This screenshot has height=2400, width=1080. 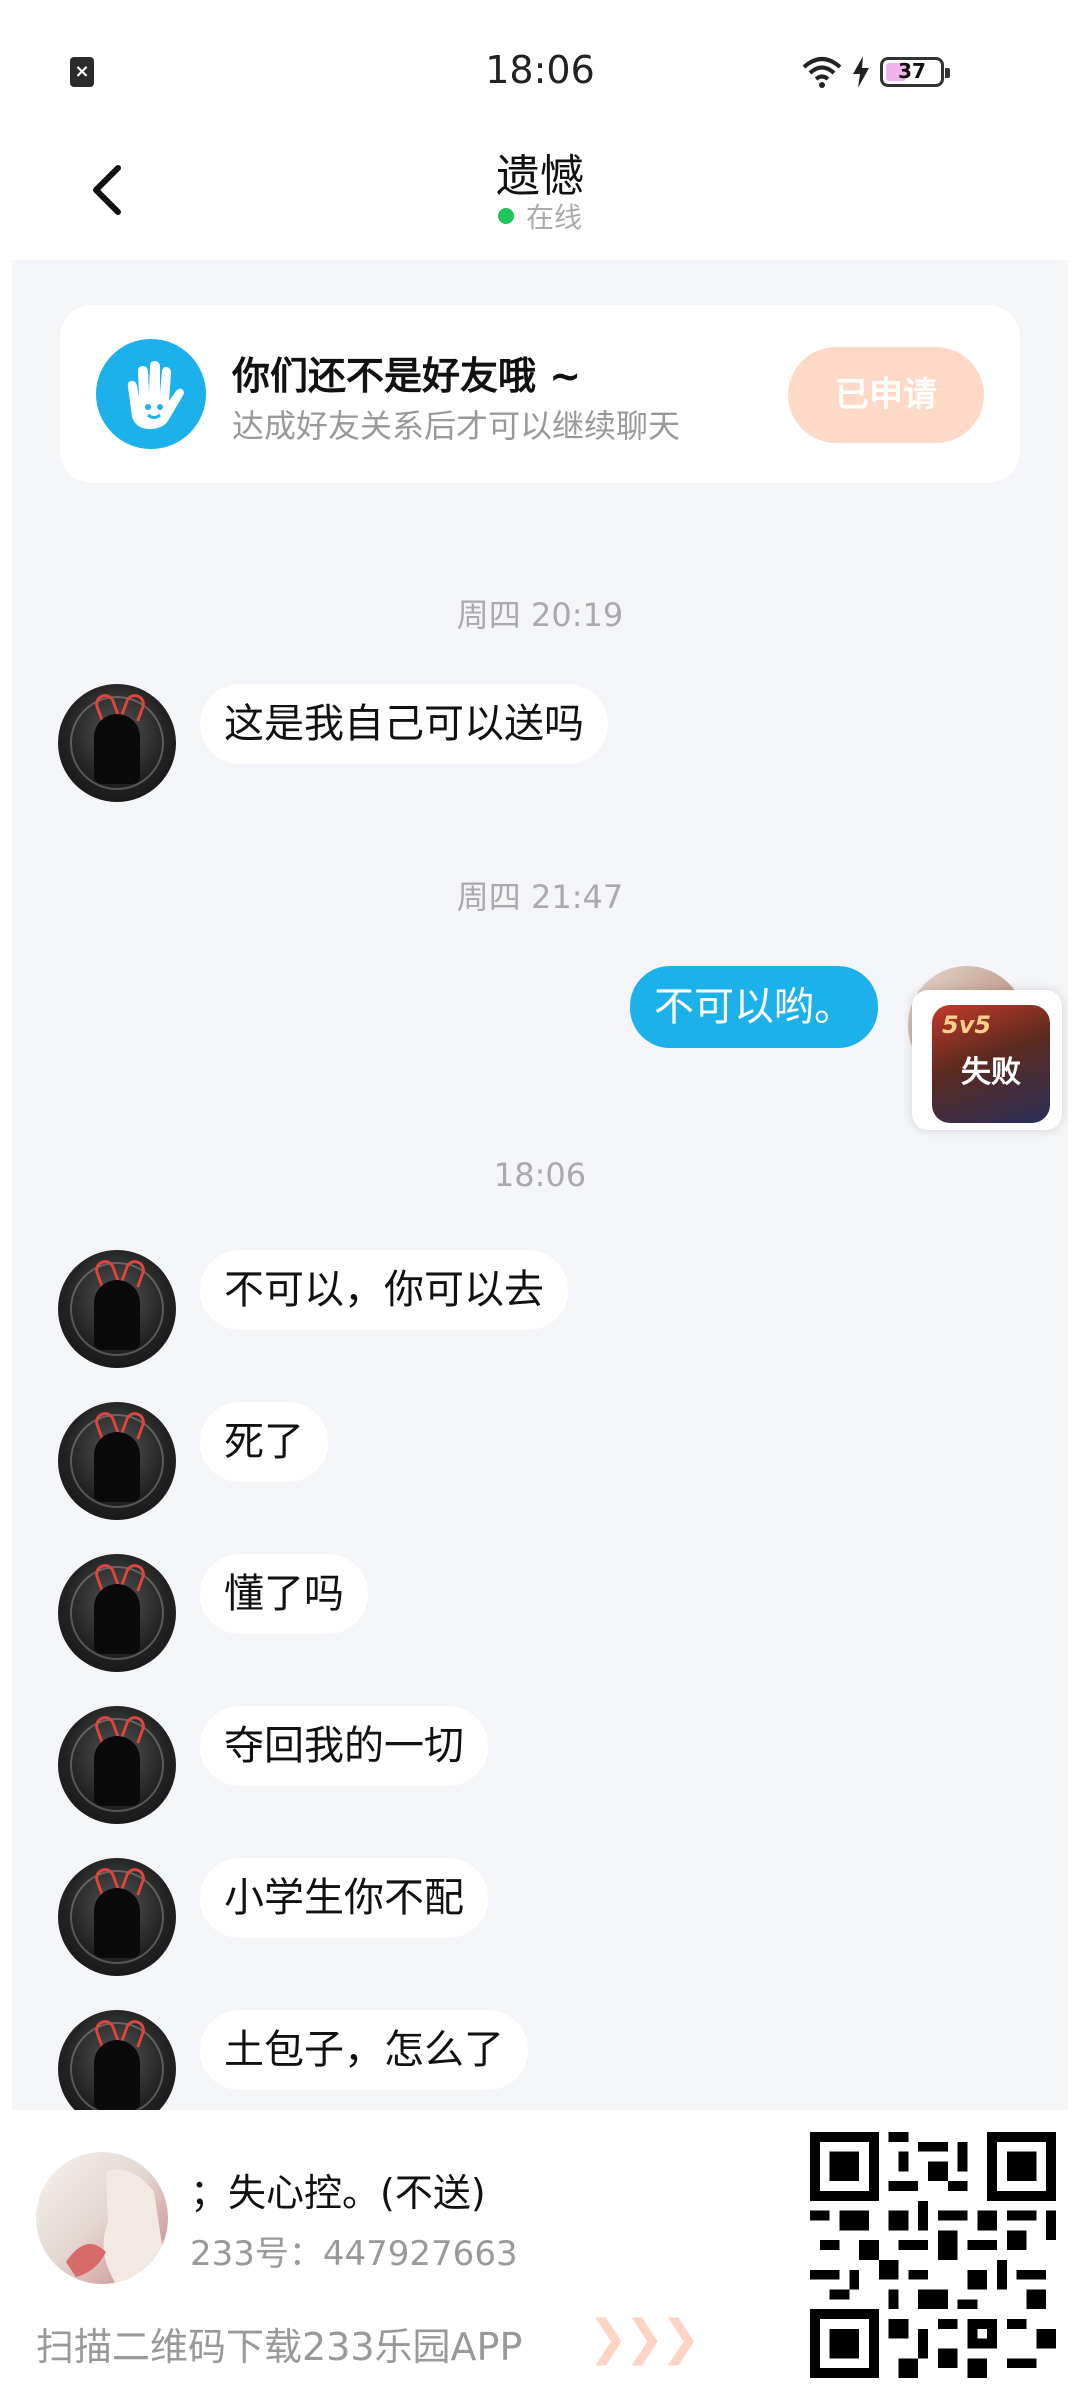 I want to click on qr-code, so click(x=933, y=2255).